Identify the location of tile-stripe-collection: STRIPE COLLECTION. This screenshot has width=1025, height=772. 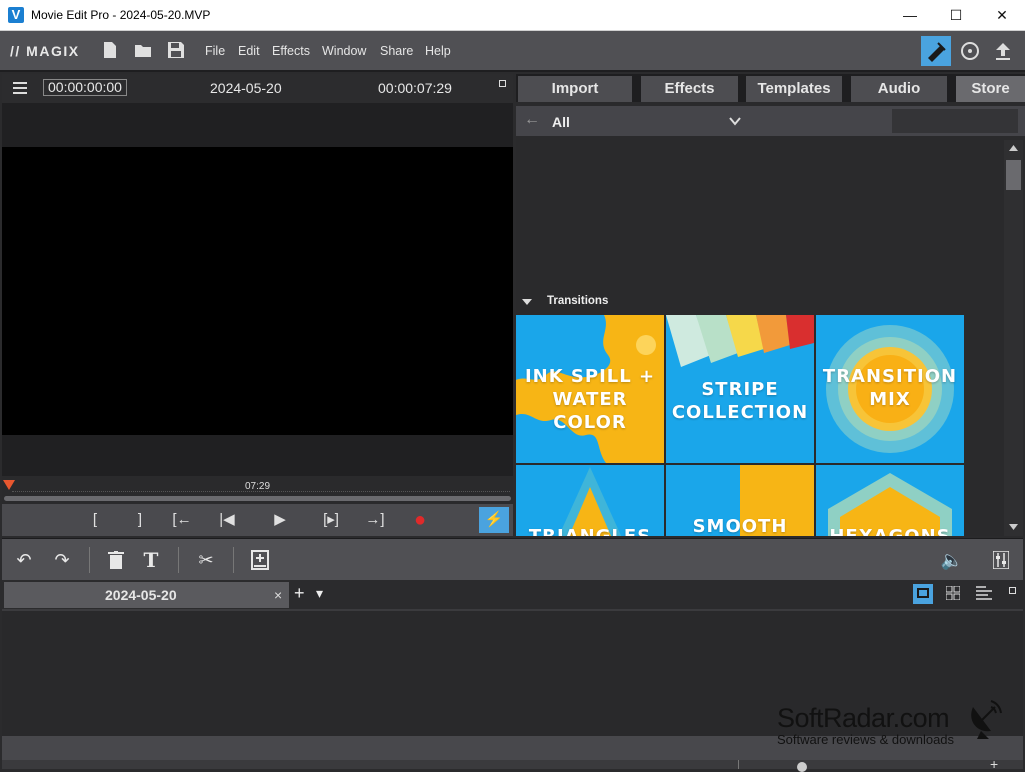
(740, 389).